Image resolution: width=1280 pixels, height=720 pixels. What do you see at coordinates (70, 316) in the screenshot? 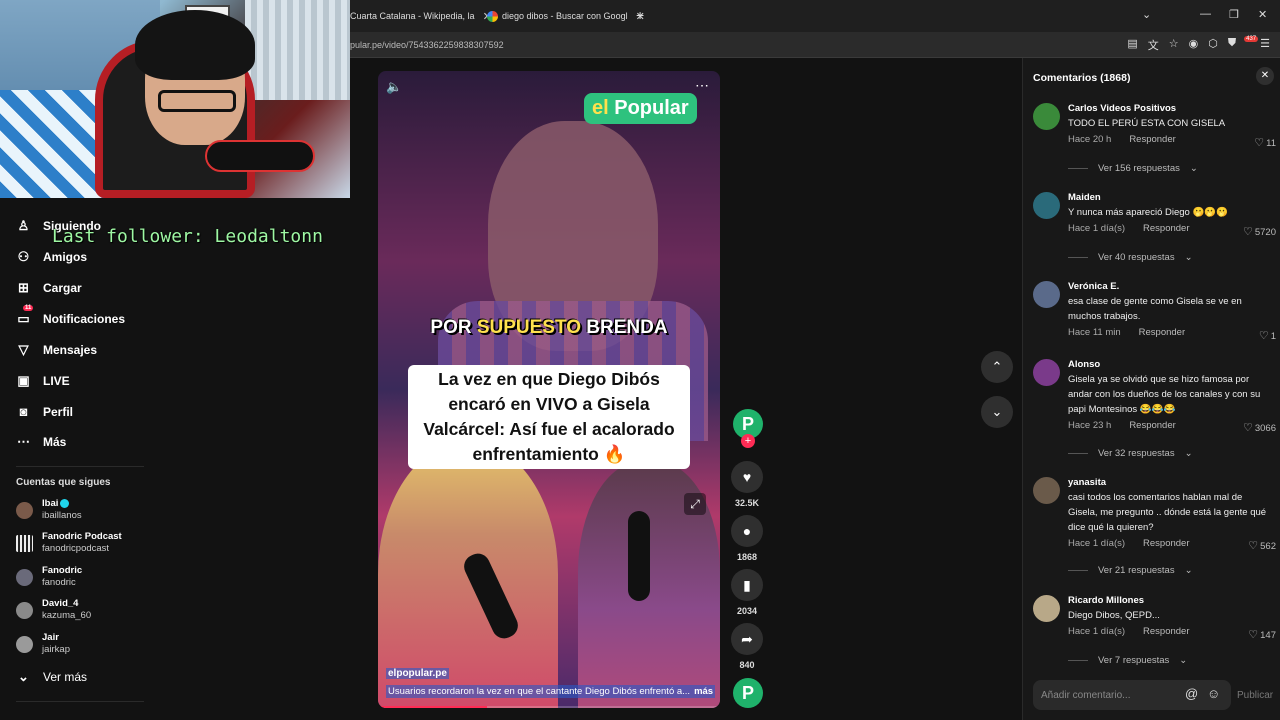
I see `sidebar-item-notifications: ▭ 11 Notificaciones` at bounding box center [70, 316].